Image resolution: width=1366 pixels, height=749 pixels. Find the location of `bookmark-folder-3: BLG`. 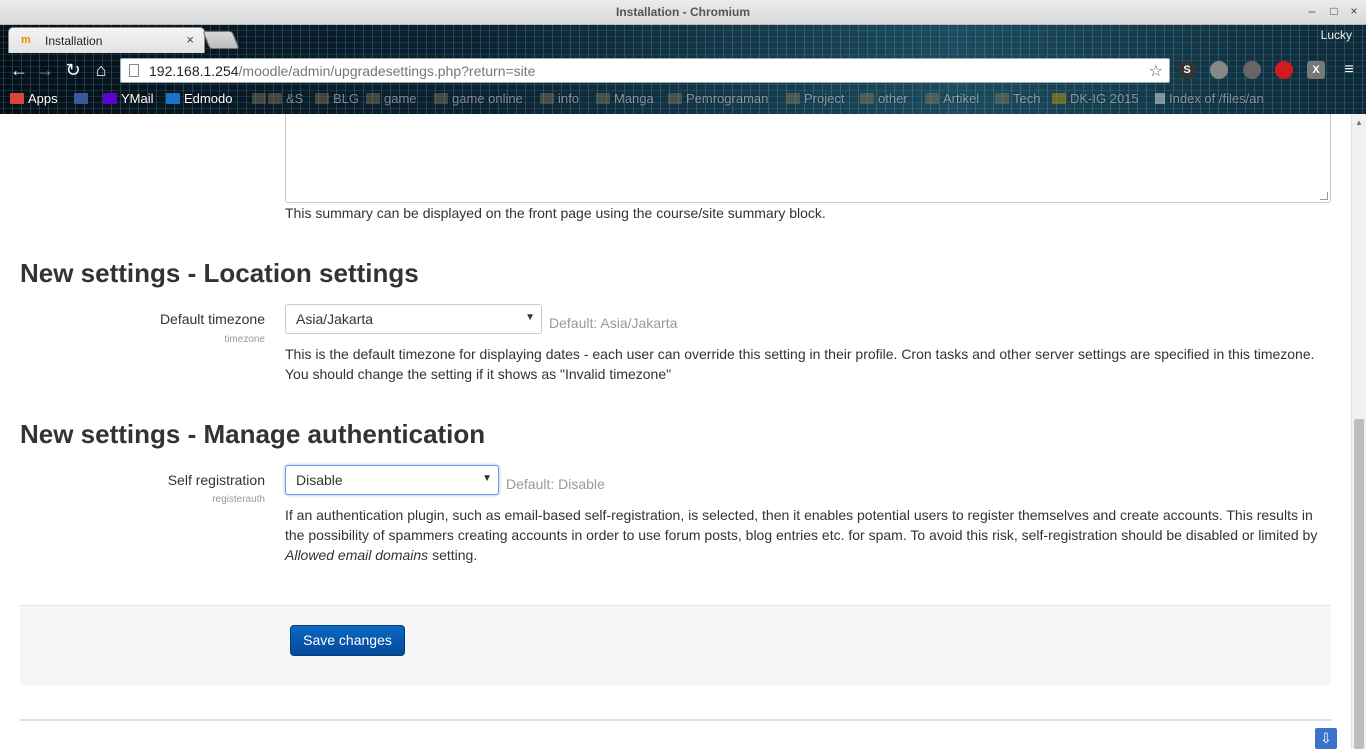

bookmark-folder-3: BLG is located at coordinates (337, 98).